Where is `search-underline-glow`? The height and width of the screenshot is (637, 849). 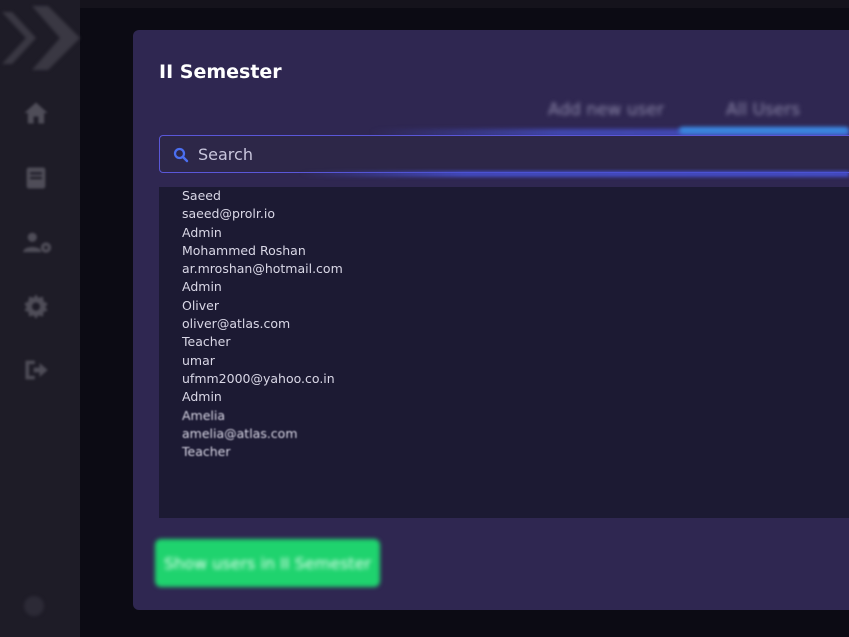
search-underline-glow is located at coordinates (574, 174).